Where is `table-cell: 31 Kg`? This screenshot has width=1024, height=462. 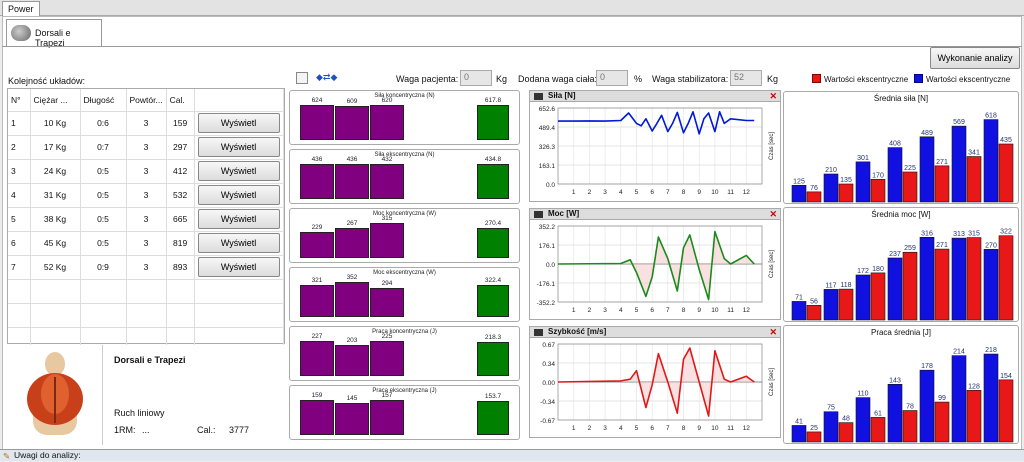
table-cell: 31 Kg is located at coordinates (55, 195).